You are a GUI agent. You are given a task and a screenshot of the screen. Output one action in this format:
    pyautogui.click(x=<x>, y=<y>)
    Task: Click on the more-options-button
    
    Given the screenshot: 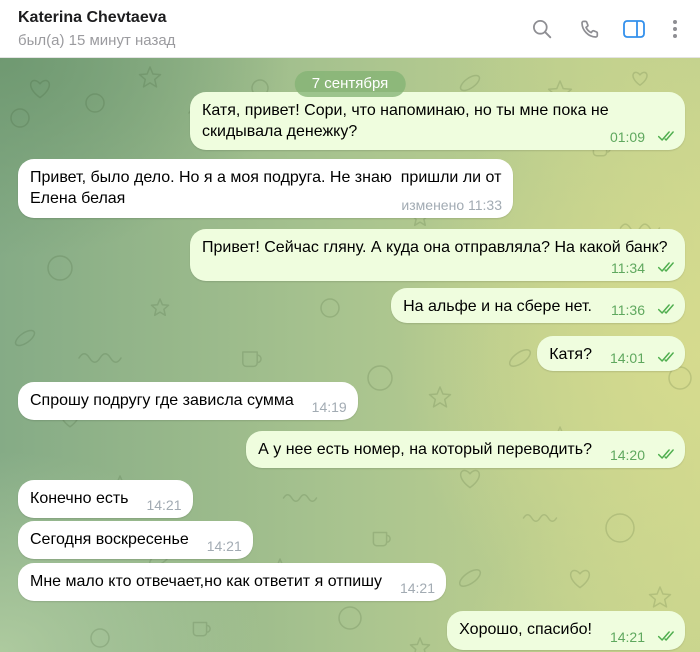 What is the action you would take?
    pyautogui.click(x=675, y=29)
    